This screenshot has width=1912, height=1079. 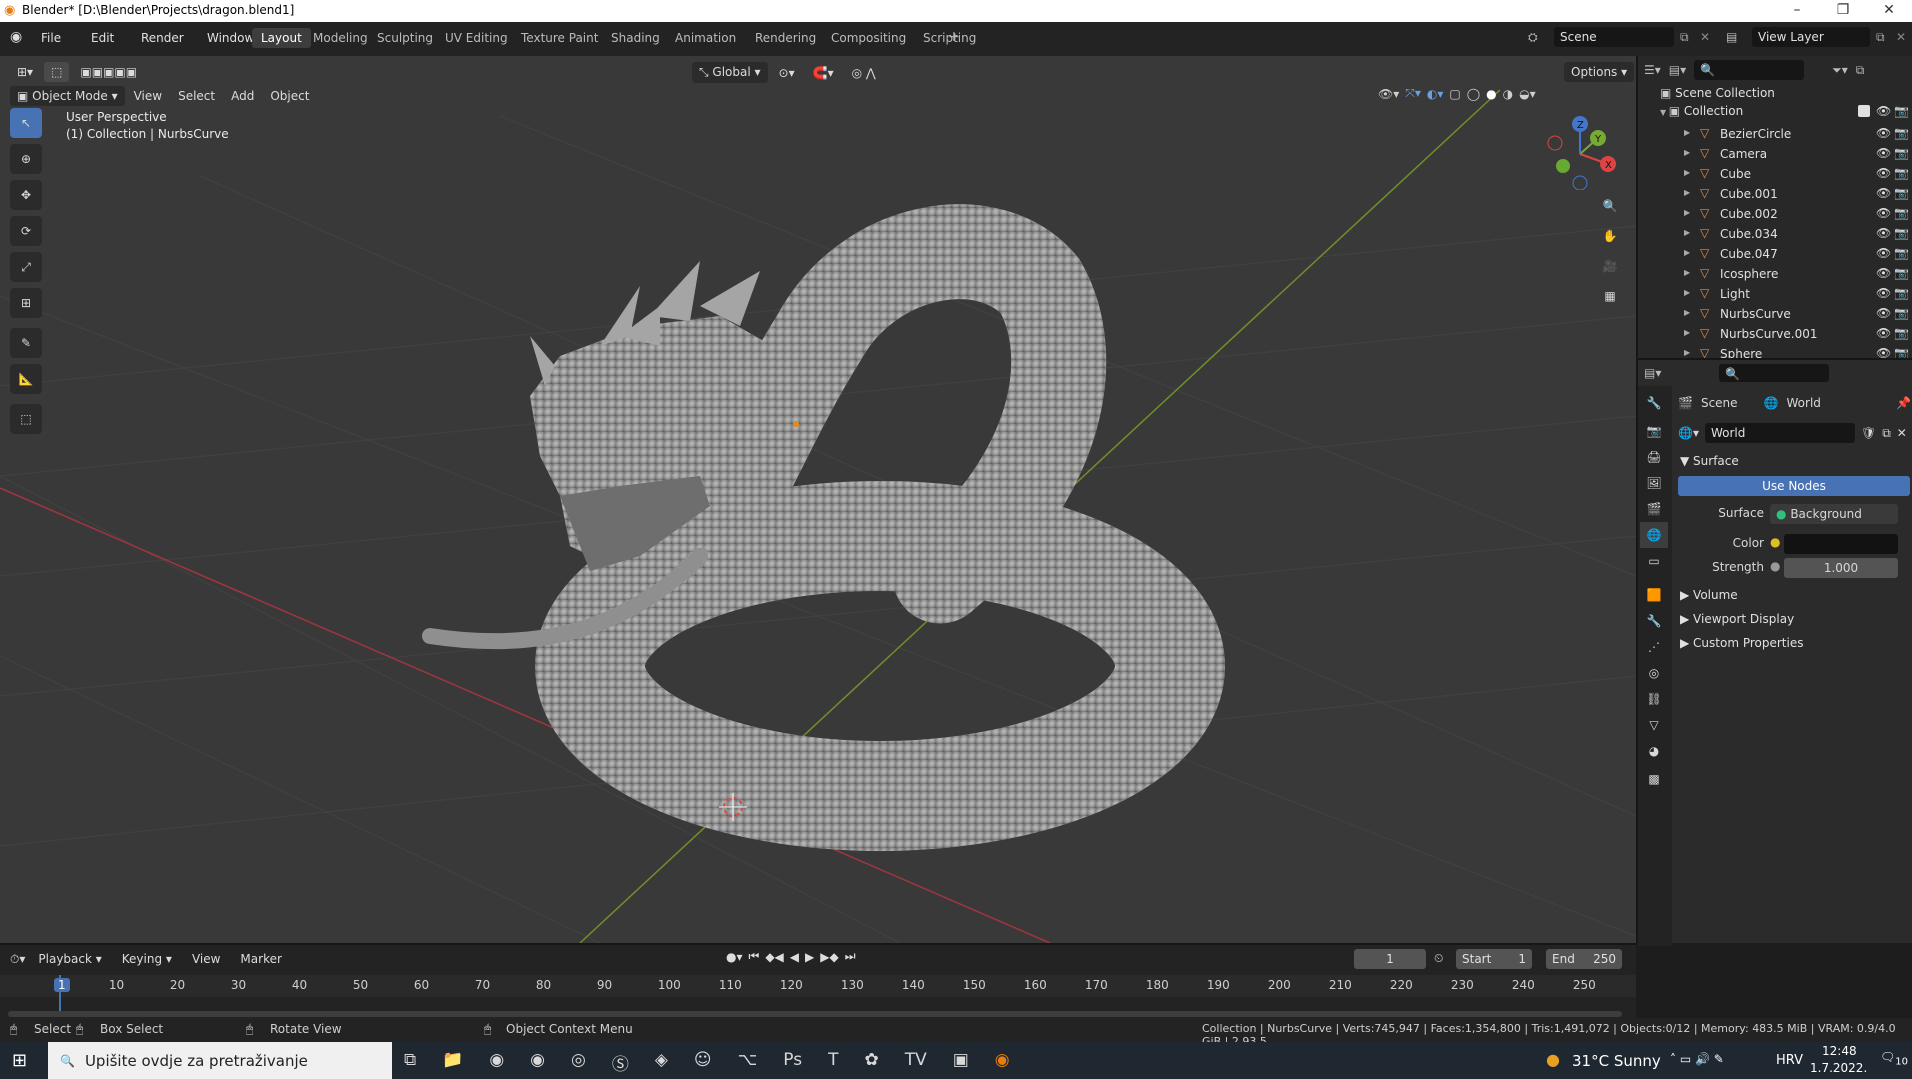 I want to click on app-dark-icon: ▣, so click(x=961, y=1062).